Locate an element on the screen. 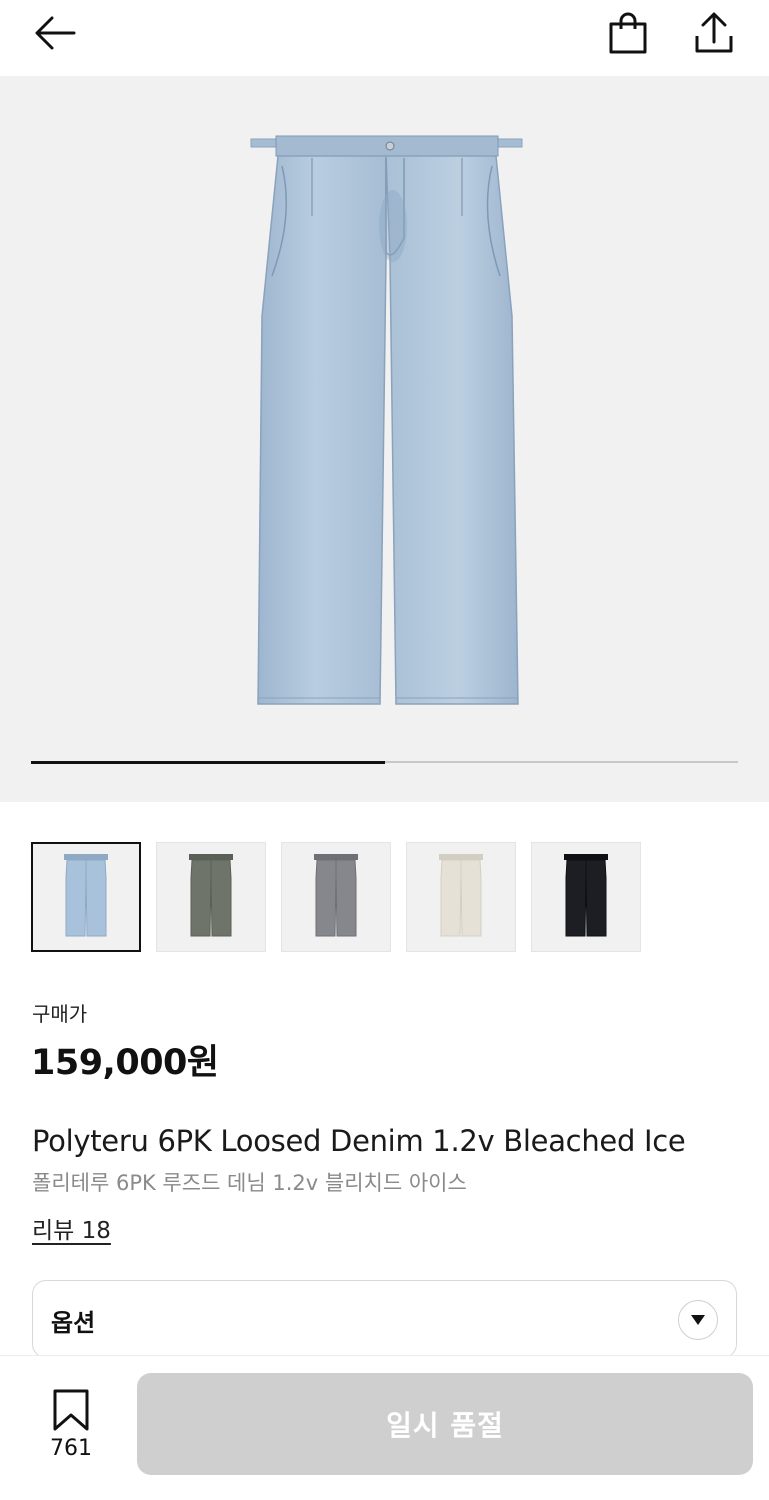 The width and height of the screenshot is (769, 1500). arrow-left-icon is located at coordinates (55, 33).